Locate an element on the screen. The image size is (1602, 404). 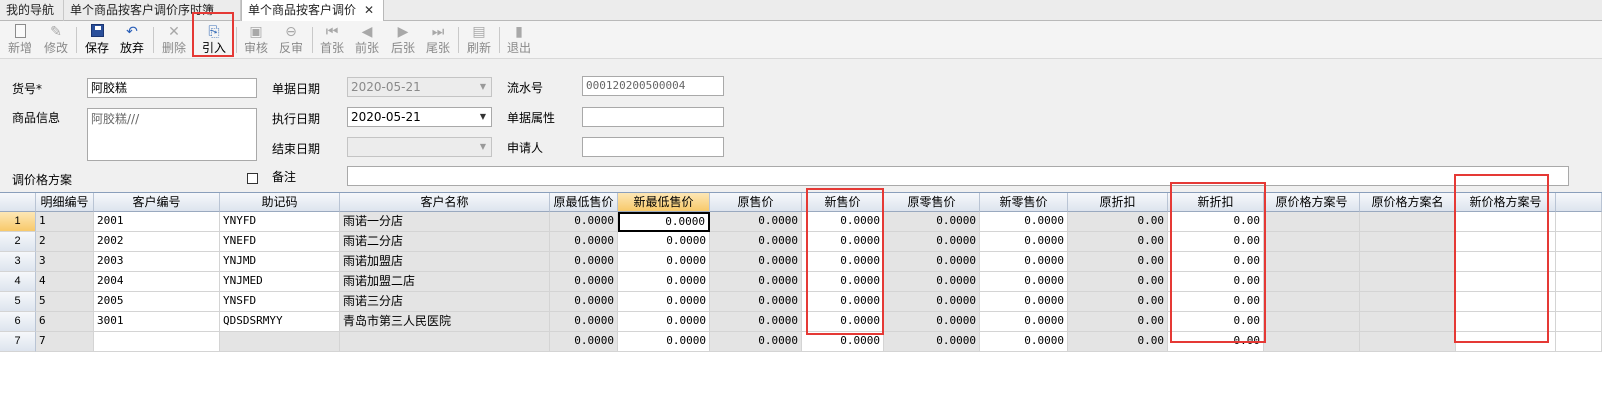
new-button: 新增 is located at coordinates (20, 40).